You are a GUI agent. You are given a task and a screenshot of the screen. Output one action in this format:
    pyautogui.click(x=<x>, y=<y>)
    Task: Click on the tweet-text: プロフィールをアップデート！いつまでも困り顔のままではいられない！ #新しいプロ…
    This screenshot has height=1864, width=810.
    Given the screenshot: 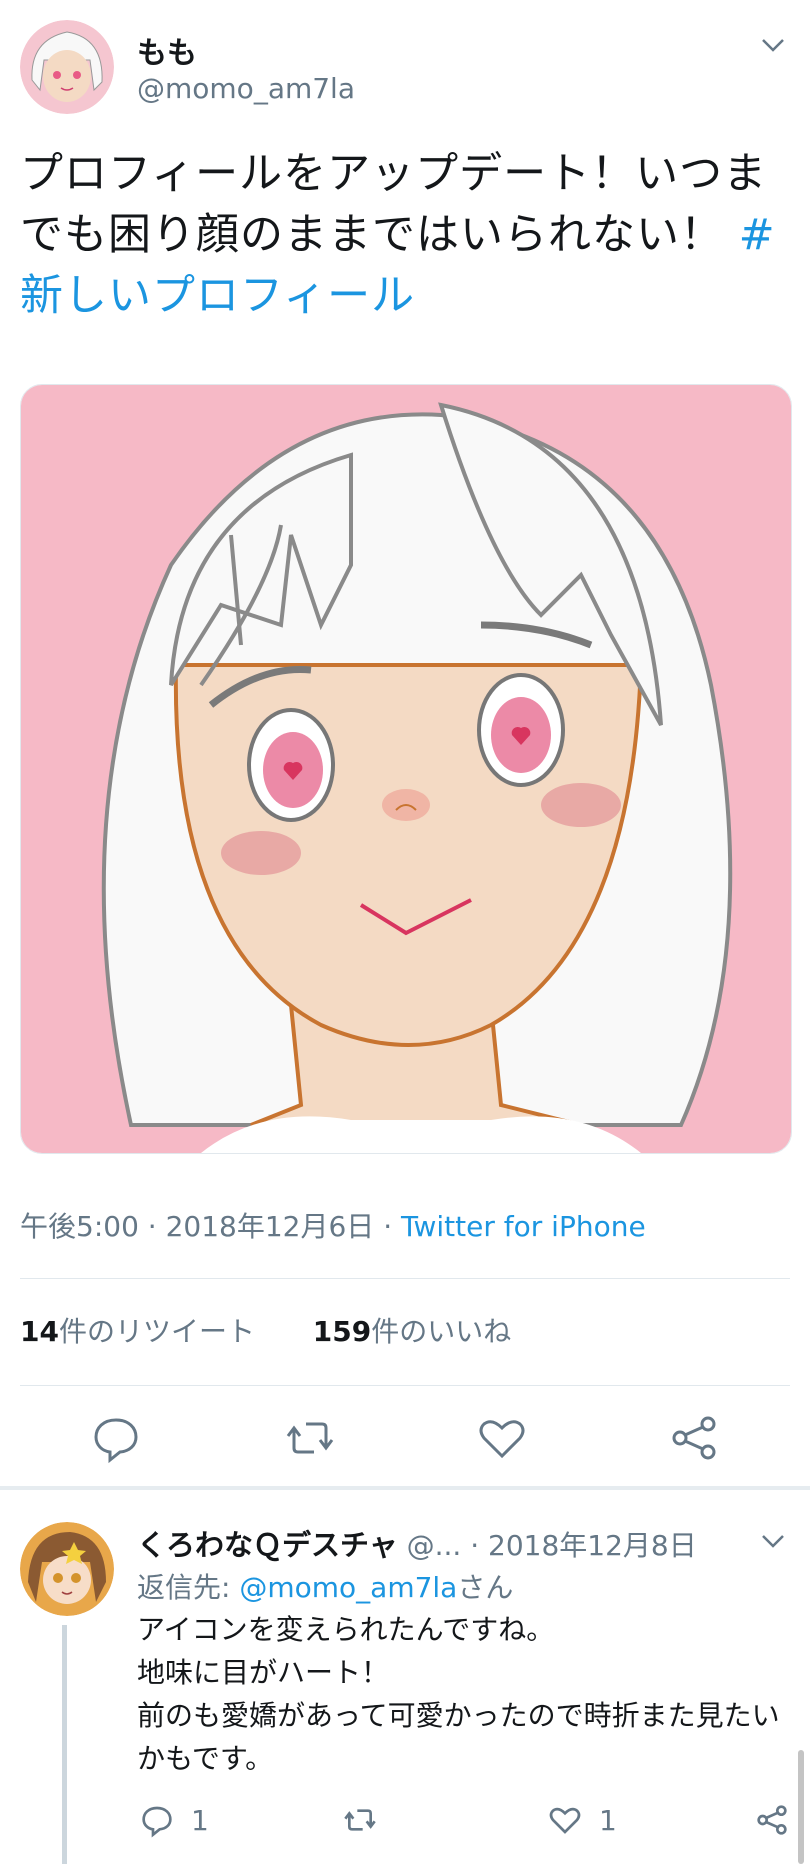 What is the action you would take?
    pyautogui.click(x=405, y=235)
    